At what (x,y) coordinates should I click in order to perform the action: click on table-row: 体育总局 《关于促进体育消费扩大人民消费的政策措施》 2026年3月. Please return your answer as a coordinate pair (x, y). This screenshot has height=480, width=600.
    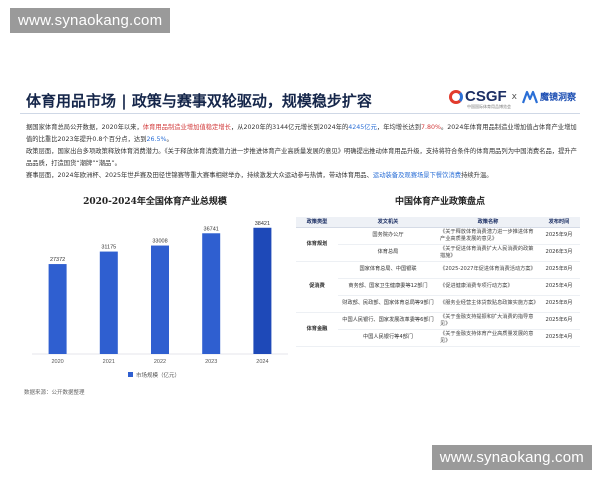
    Looking at the image, I should click on (438, 253).